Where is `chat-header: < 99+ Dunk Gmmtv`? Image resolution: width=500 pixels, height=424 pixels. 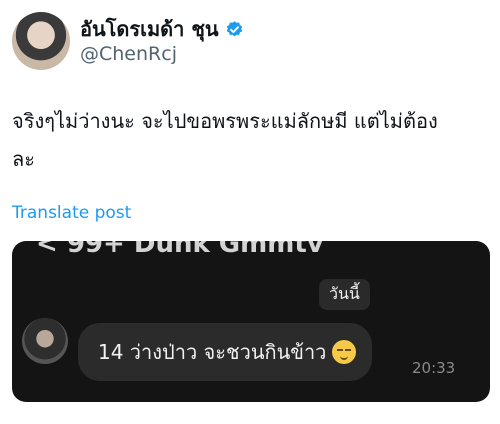
chat-header: < 99+ Dunk Gmmtv is located at coordinates (180, 250).